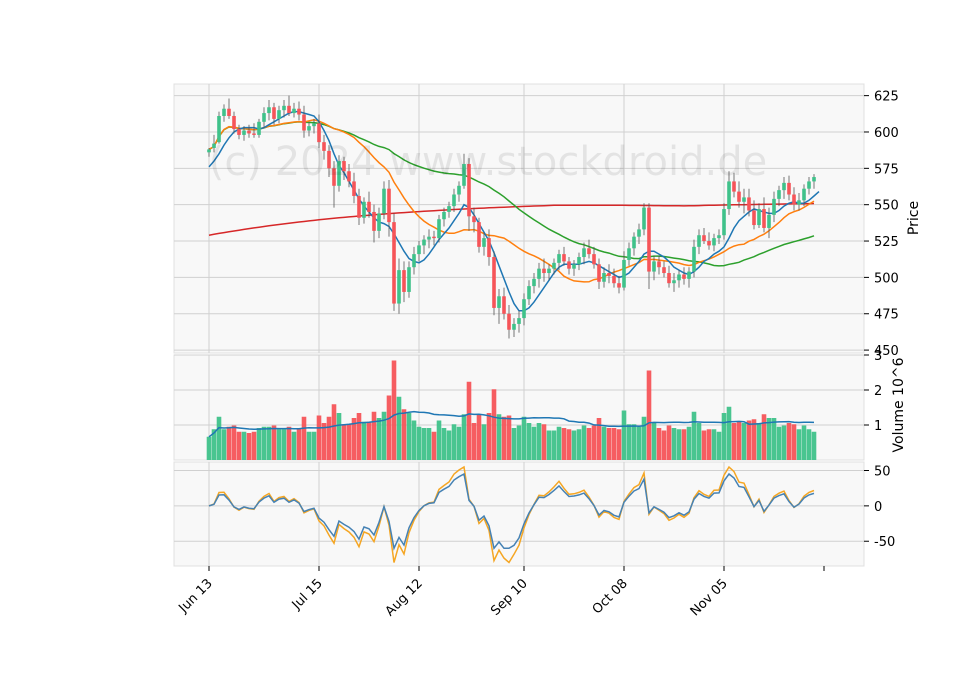 The height and width of the screenshot is (690, 960). Describe the element at coordinates (878, 391) in the screenshot. I see `y-tick-label: 2` at that location.